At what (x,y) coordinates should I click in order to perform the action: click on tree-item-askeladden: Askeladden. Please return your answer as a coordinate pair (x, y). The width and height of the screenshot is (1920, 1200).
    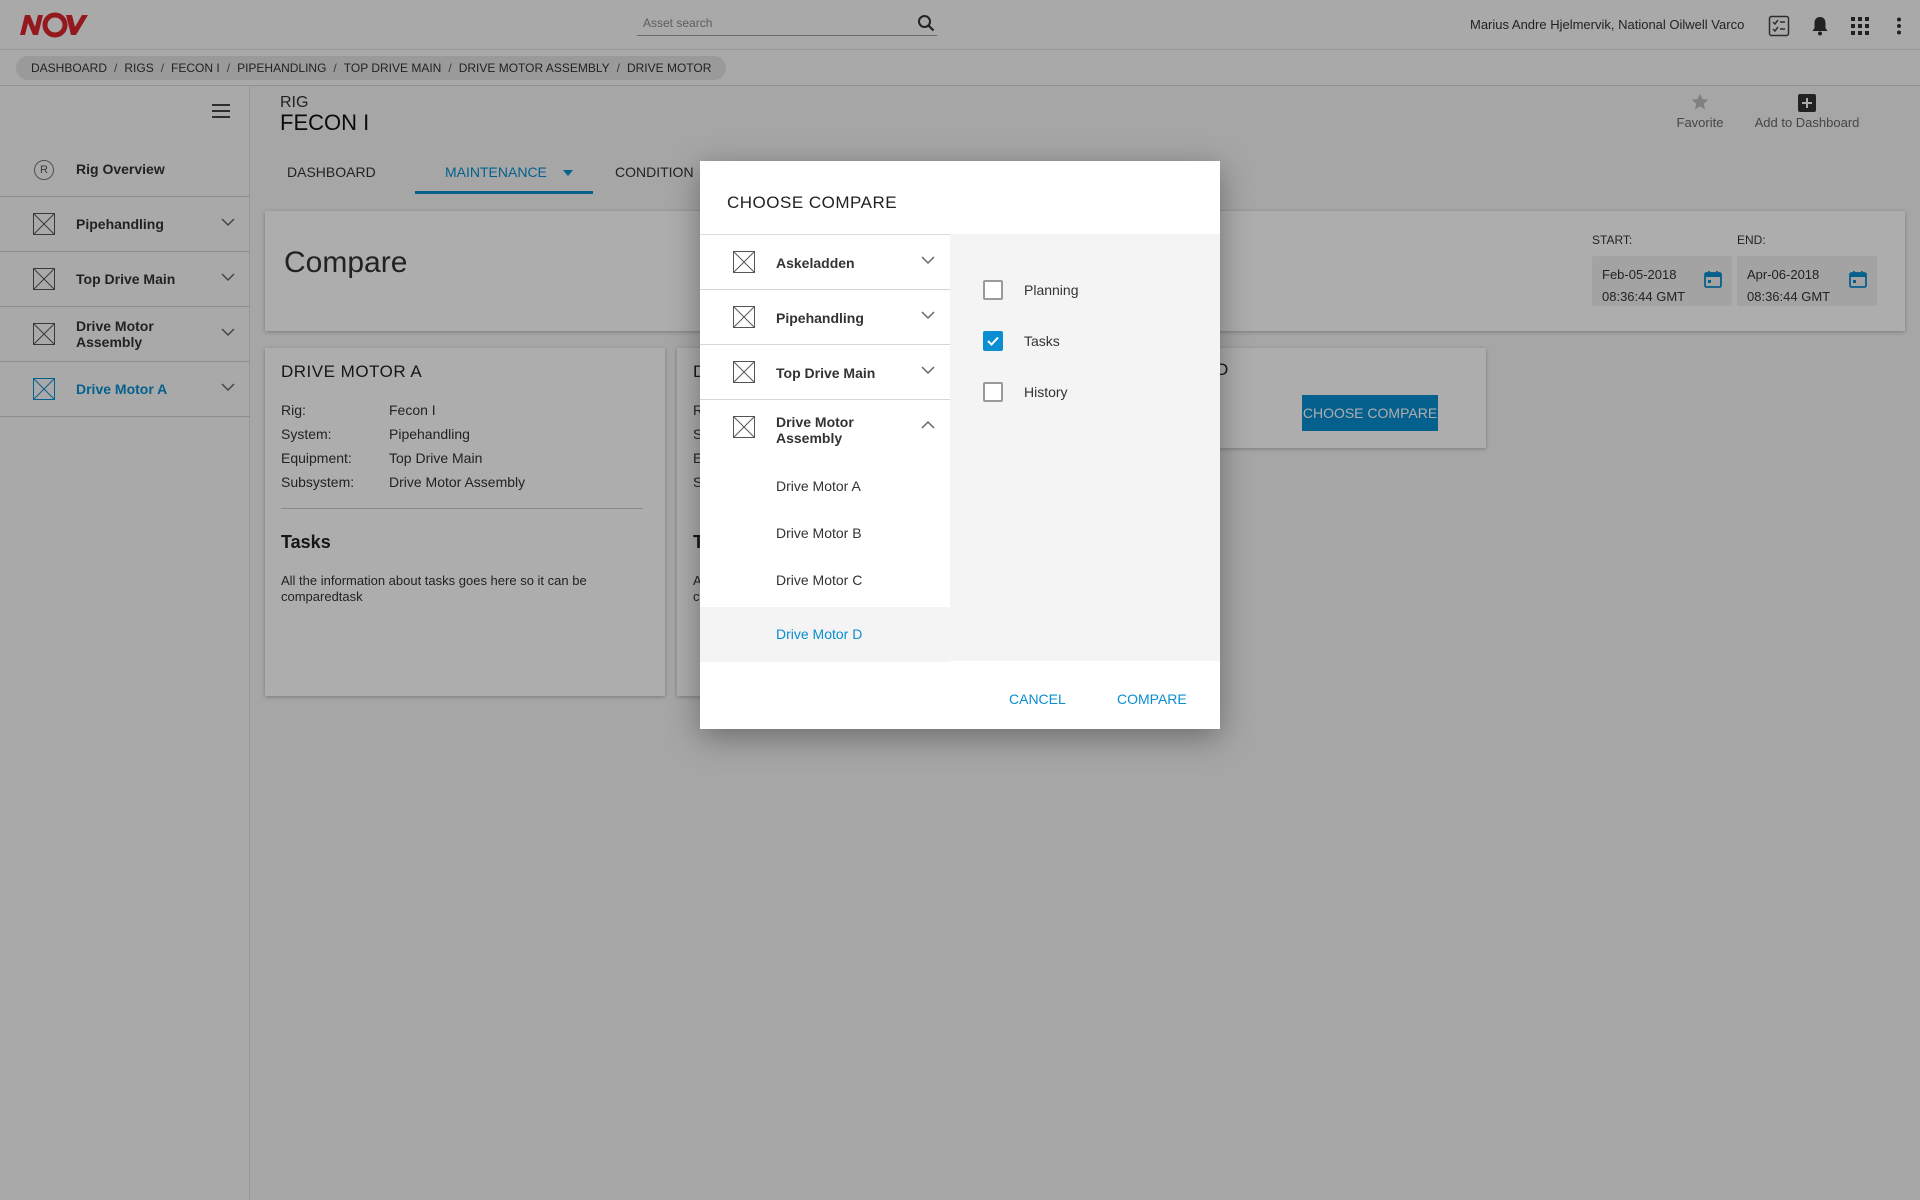
    Looking at the image, I should click on (825, 262).